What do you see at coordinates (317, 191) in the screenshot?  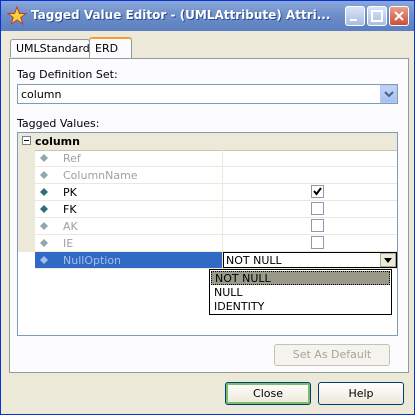 I see `pk-checkbox` at bounding box center [317, 191].